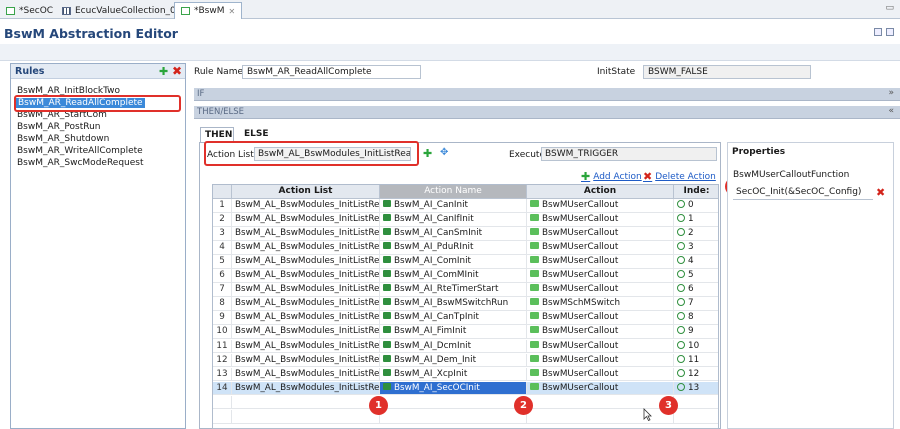 The height and width of the screenshot is (429, 900). I want to click on col-header-action-list: Action List, so click(306, 192).